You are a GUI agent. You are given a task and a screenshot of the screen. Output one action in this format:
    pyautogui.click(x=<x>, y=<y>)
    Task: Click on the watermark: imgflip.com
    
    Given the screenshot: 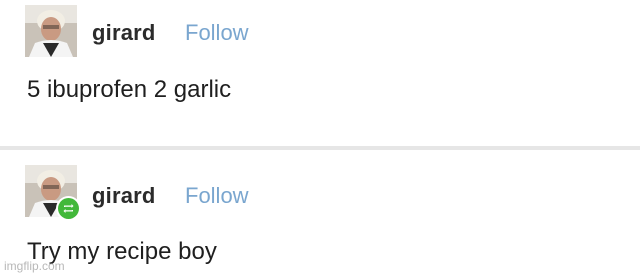 What is the action you would take?
    pyautogui.click(x=34, y=266)
    